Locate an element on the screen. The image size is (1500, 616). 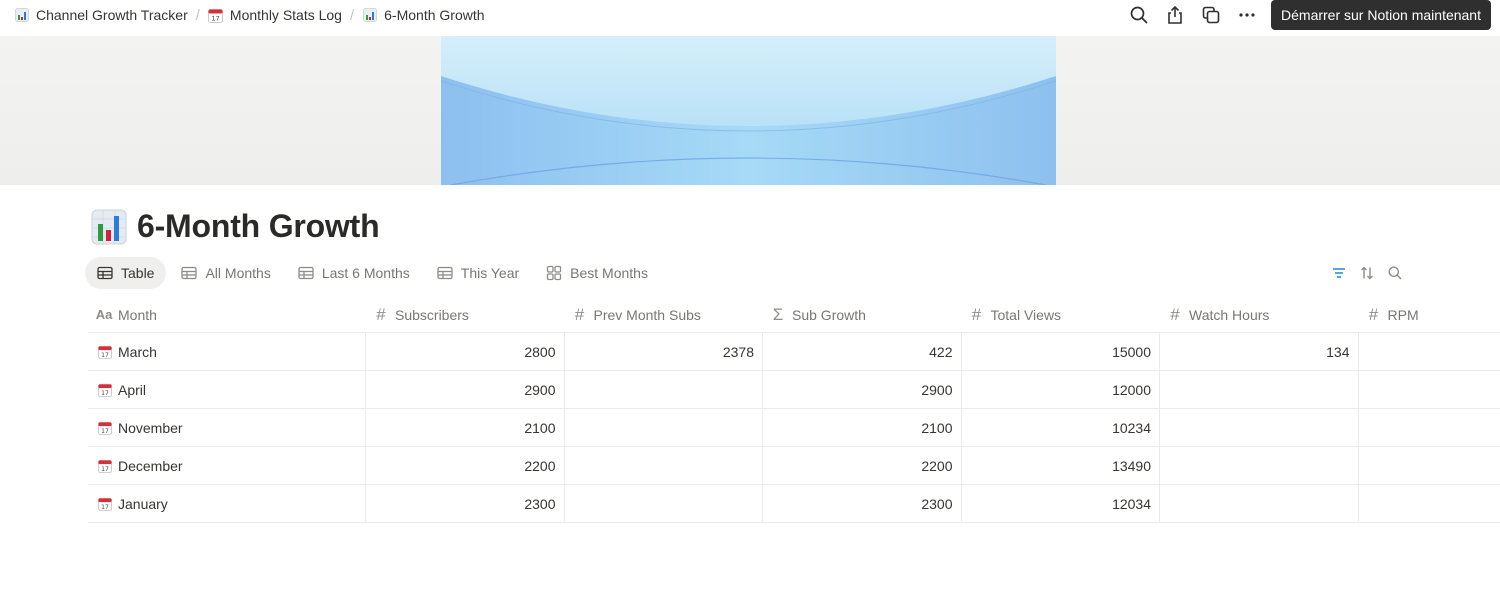
cell-month: 17 November is located at coordinates (226, 427).